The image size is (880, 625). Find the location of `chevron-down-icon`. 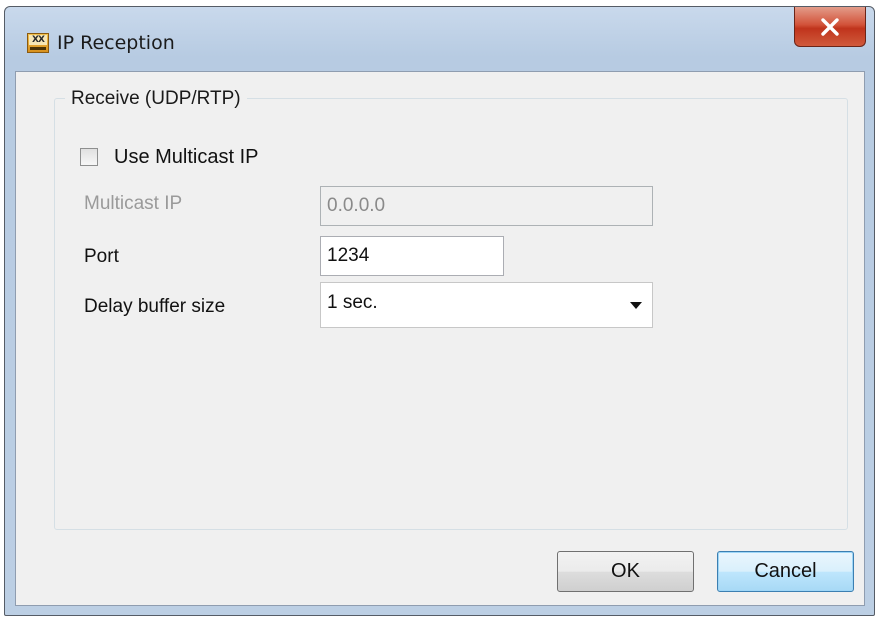

chevron-down-icon is located at coordinates (636, 305).